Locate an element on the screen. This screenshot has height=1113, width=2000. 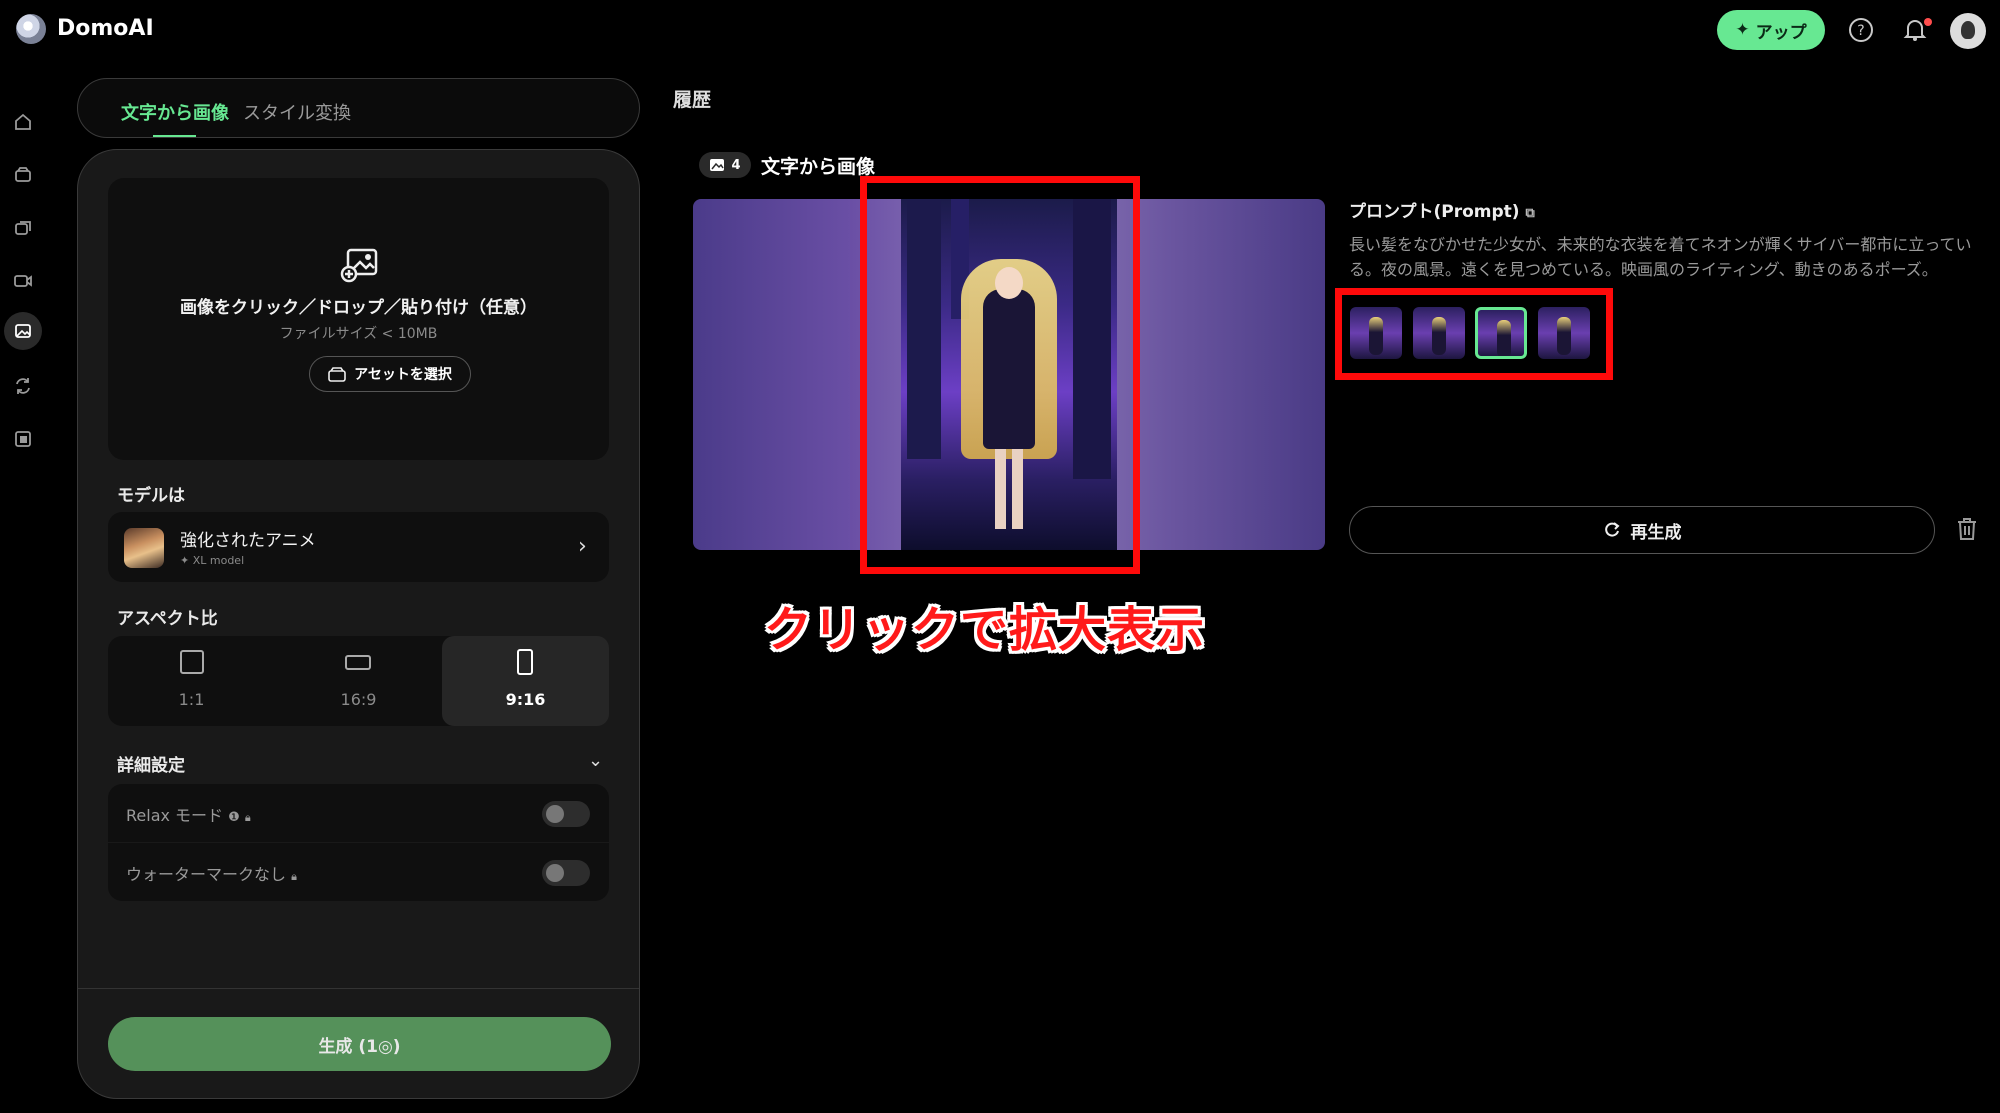
regenerate-button: 再生成 is located at coordinates (1642, 530).